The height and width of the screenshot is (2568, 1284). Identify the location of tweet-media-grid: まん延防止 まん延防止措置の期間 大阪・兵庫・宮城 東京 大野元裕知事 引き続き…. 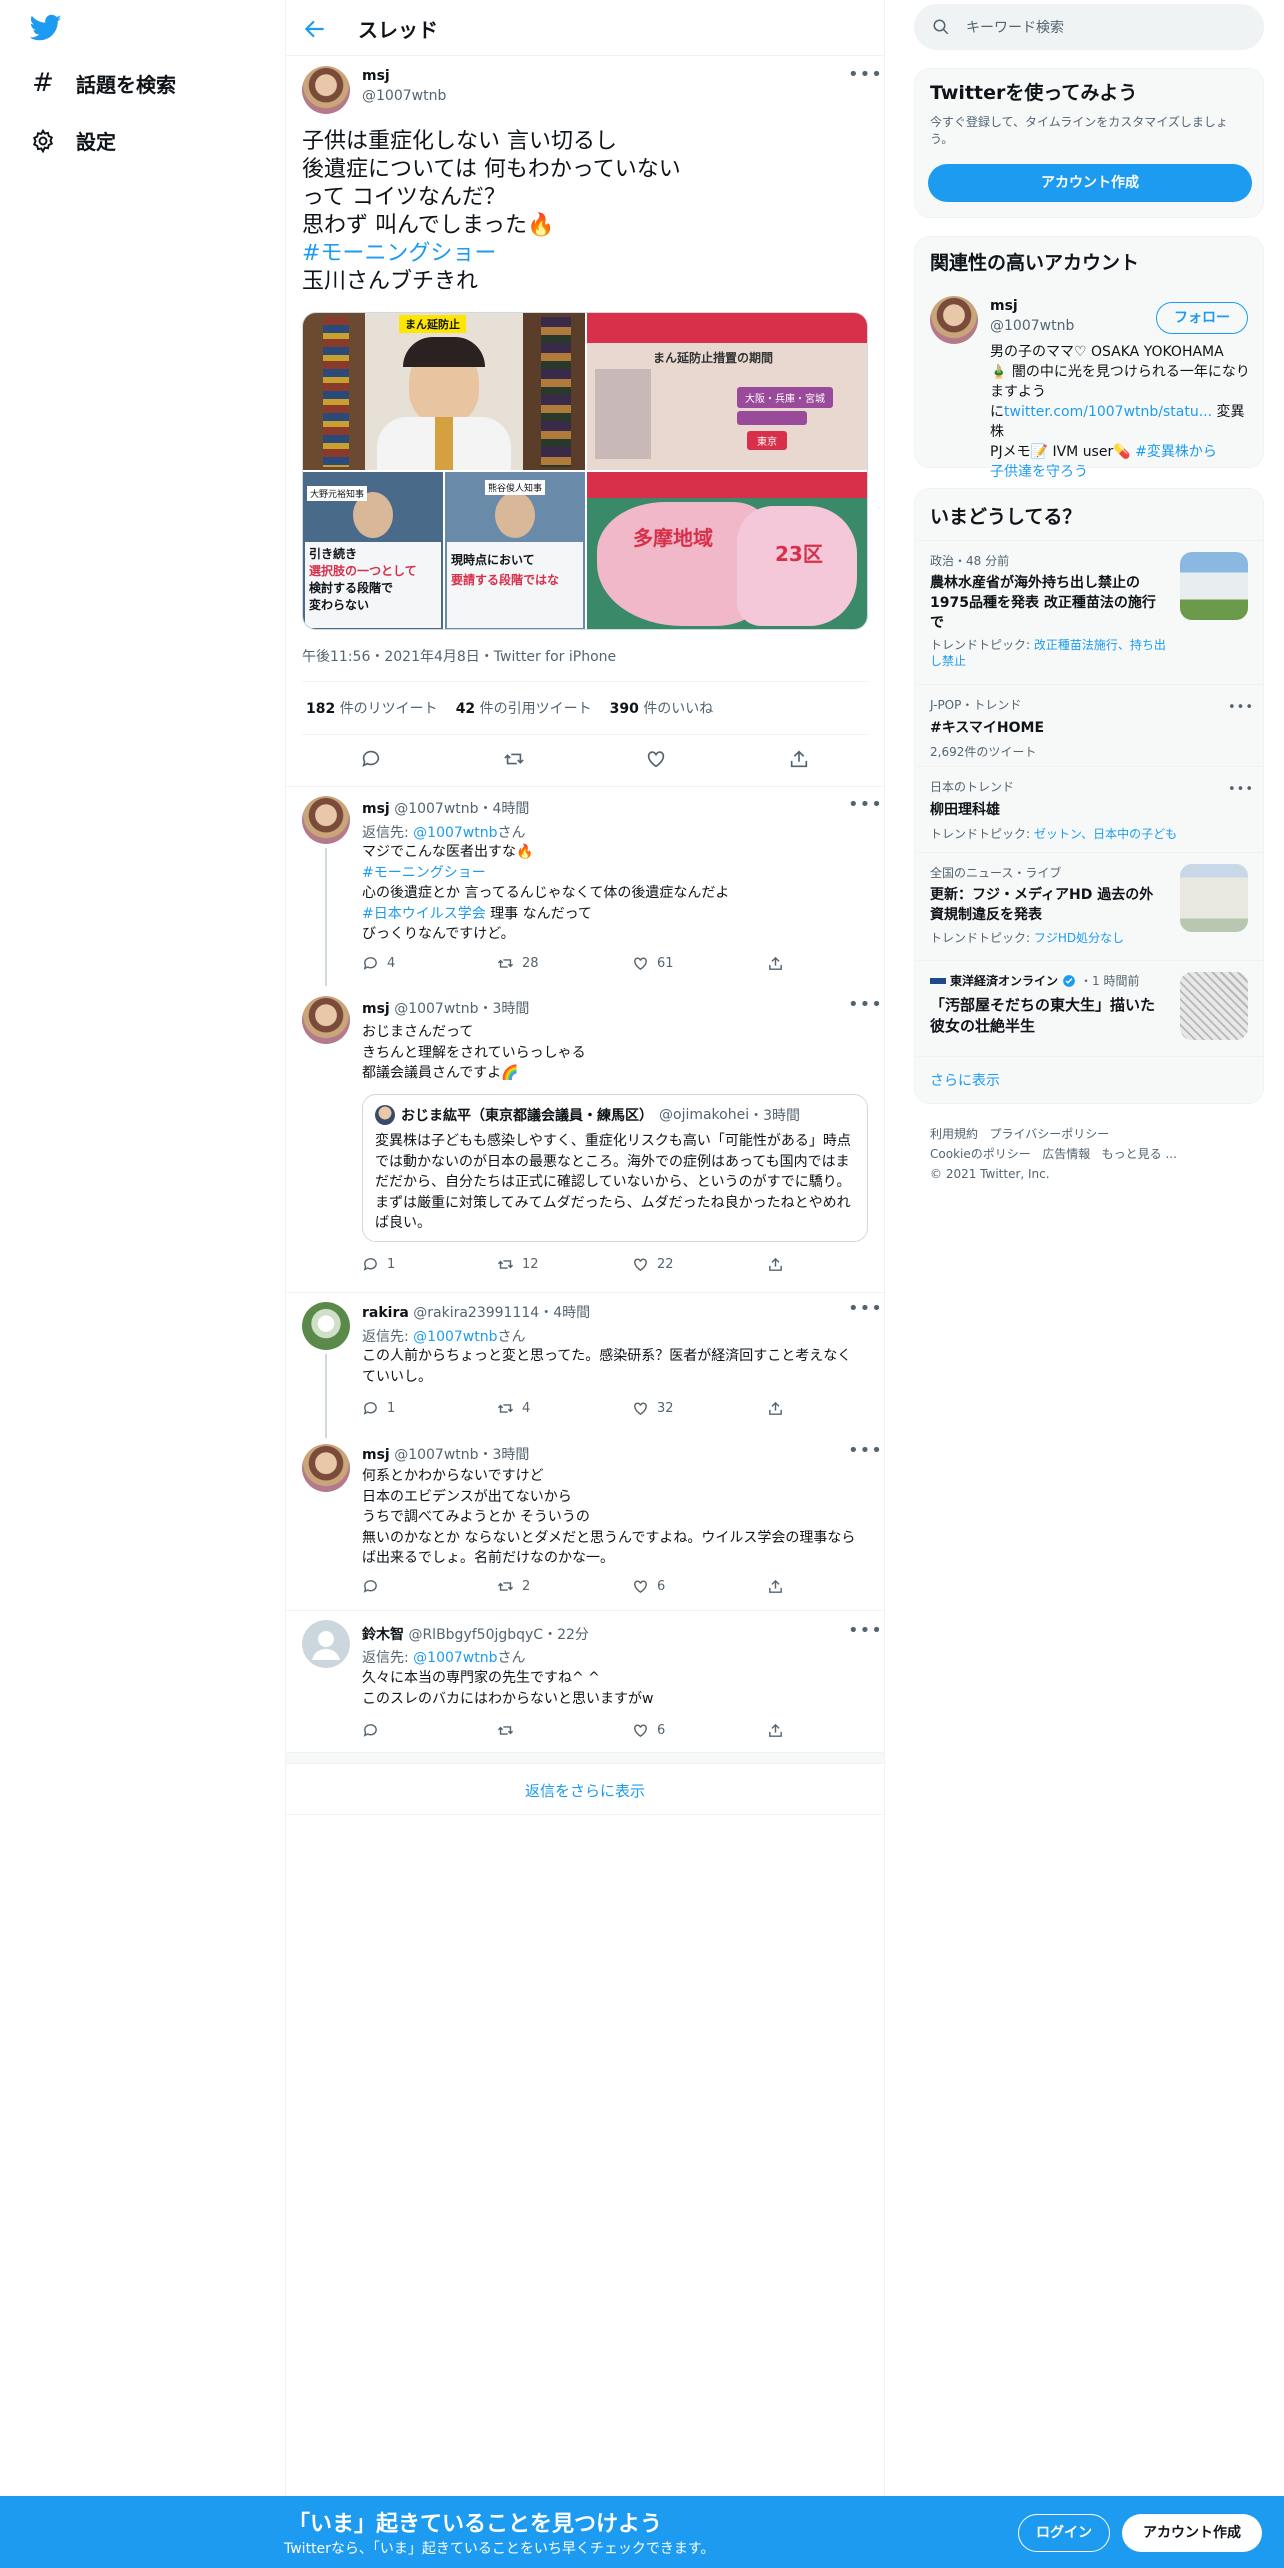
(585, 471).